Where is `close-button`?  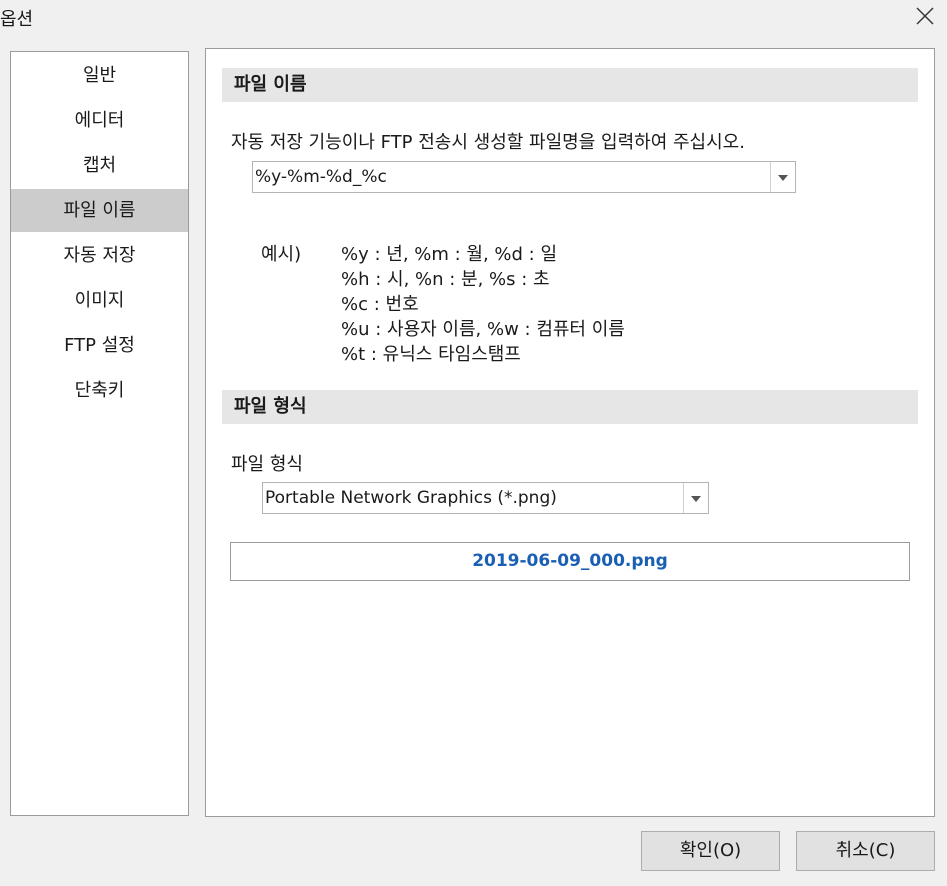 close-button is located at coordinates (925, 16).